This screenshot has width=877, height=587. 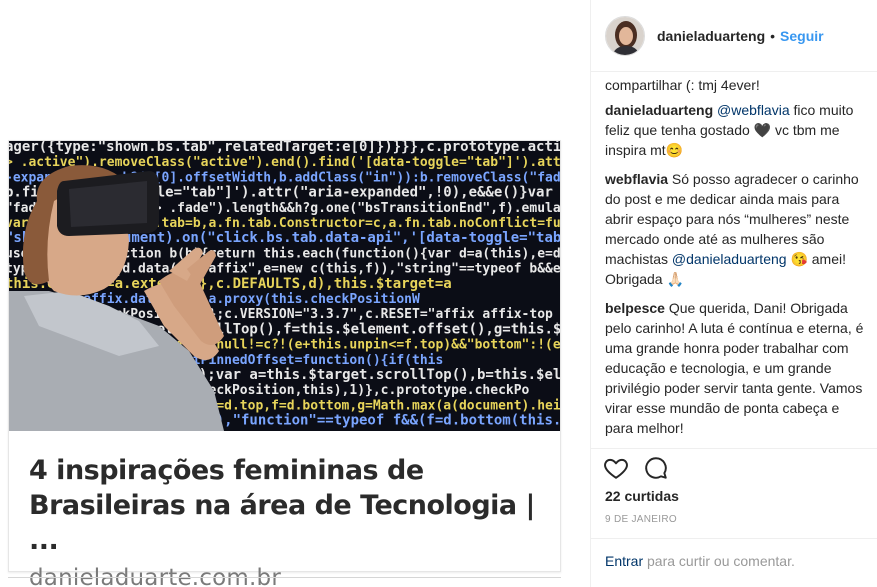 What do you see at coordinates (719, 561) in the screenshot?
I see `login-prompt-text: para curtir ou comentar.` at bounding box center [719, 561].